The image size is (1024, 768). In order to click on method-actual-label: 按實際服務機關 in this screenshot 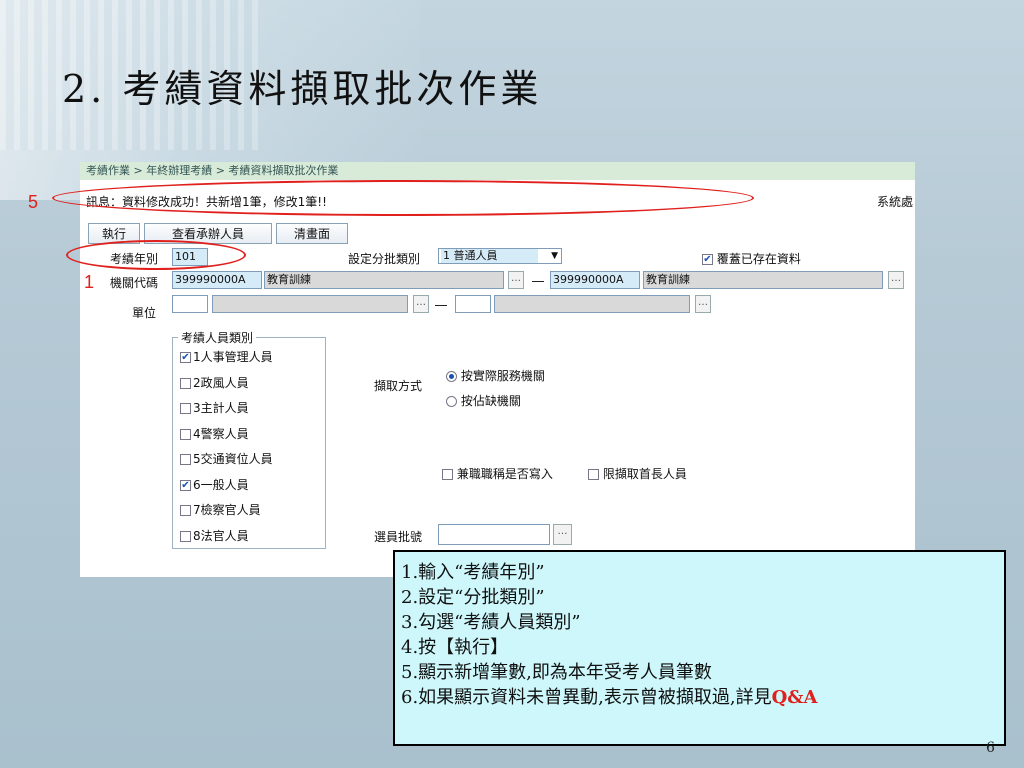, I will do `click(502, 376)`.